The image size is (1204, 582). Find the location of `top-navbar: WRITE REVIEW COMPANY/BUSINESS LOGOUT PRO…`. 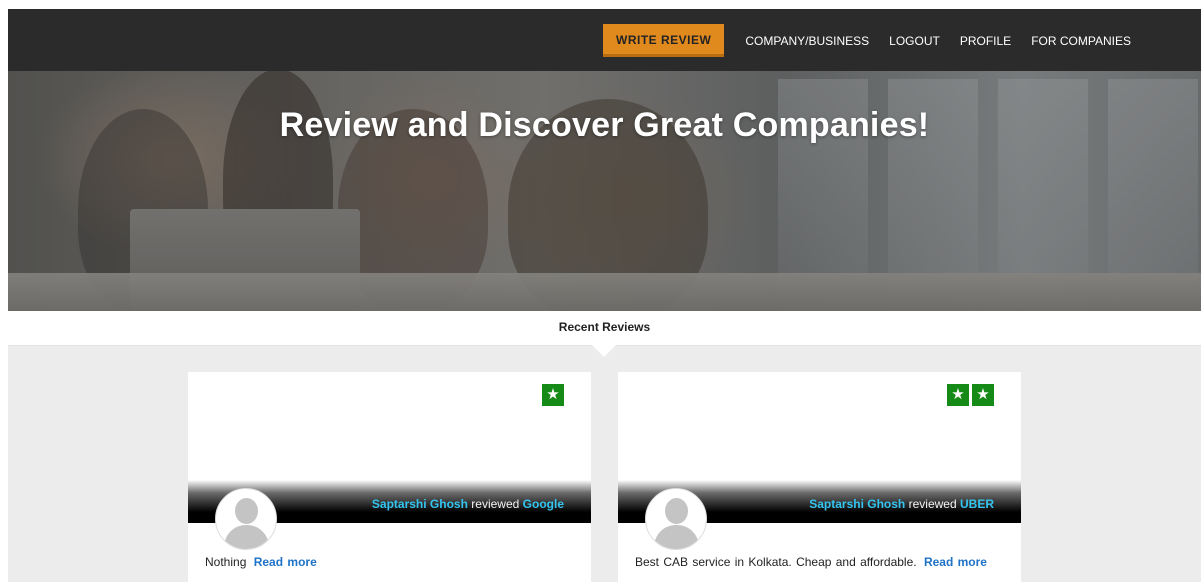

top-navbar: WRITE REVIEW COMPANY/BUSINESS LOGOUT PRO… is located at coordinates (604, 40).